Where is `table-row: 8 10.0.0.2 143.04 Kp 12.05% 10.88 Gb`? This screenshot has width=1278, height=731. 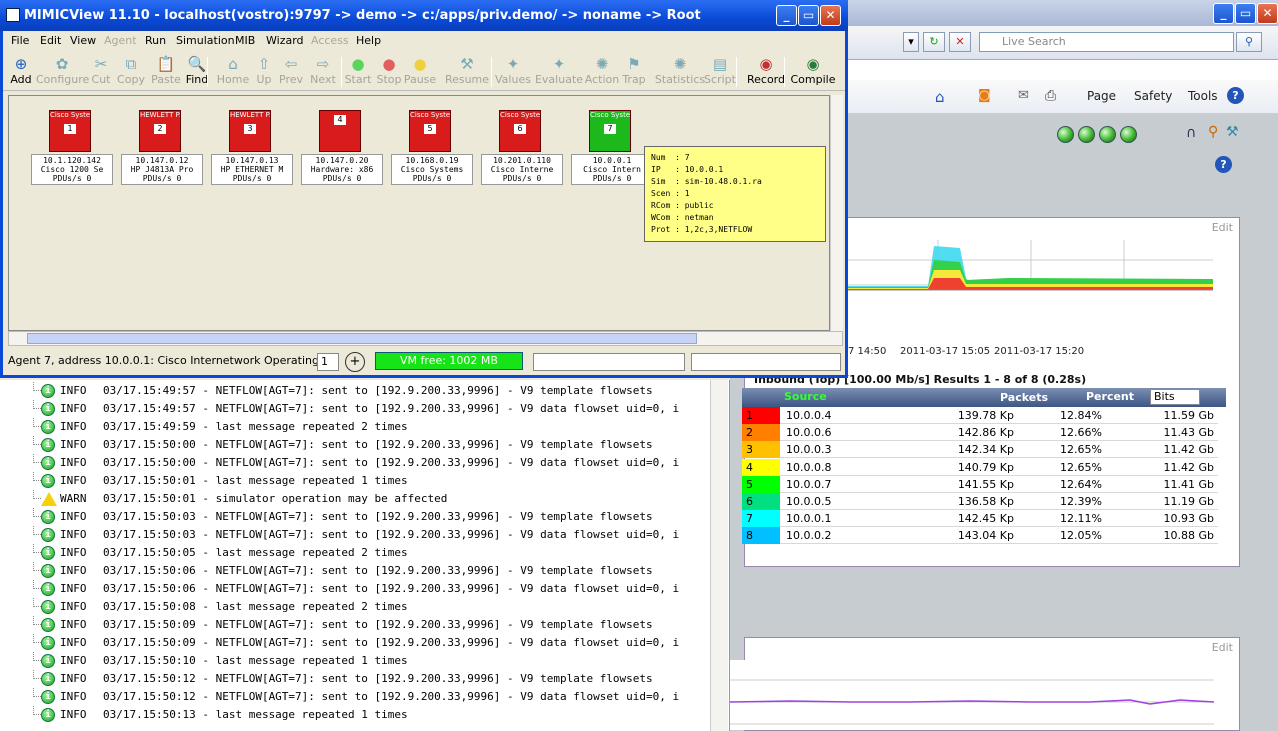
table-row: 8 10.0.0.2 143.04 Kp 12.05% 10.88 Gb is located at coordinates (980, 536).